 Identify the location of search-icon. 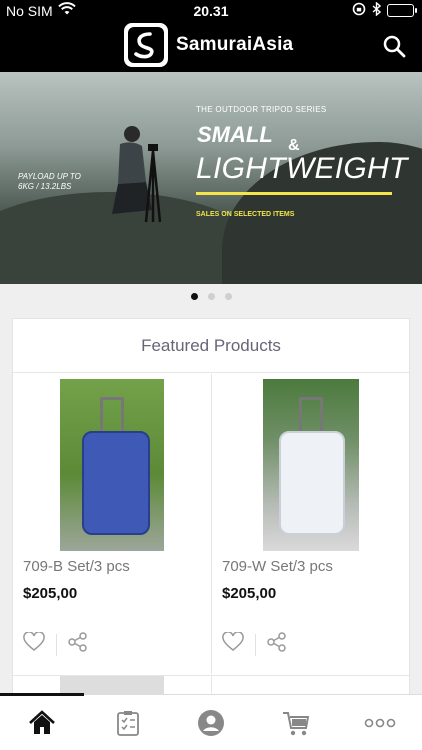
(395, 47).